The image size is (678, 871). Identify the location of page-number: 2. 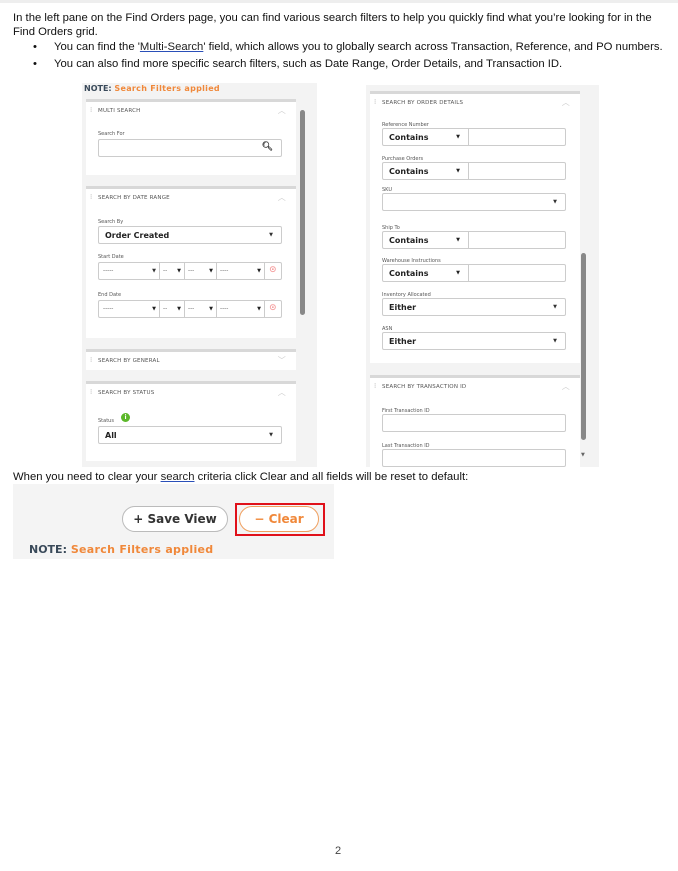
(338, 851).